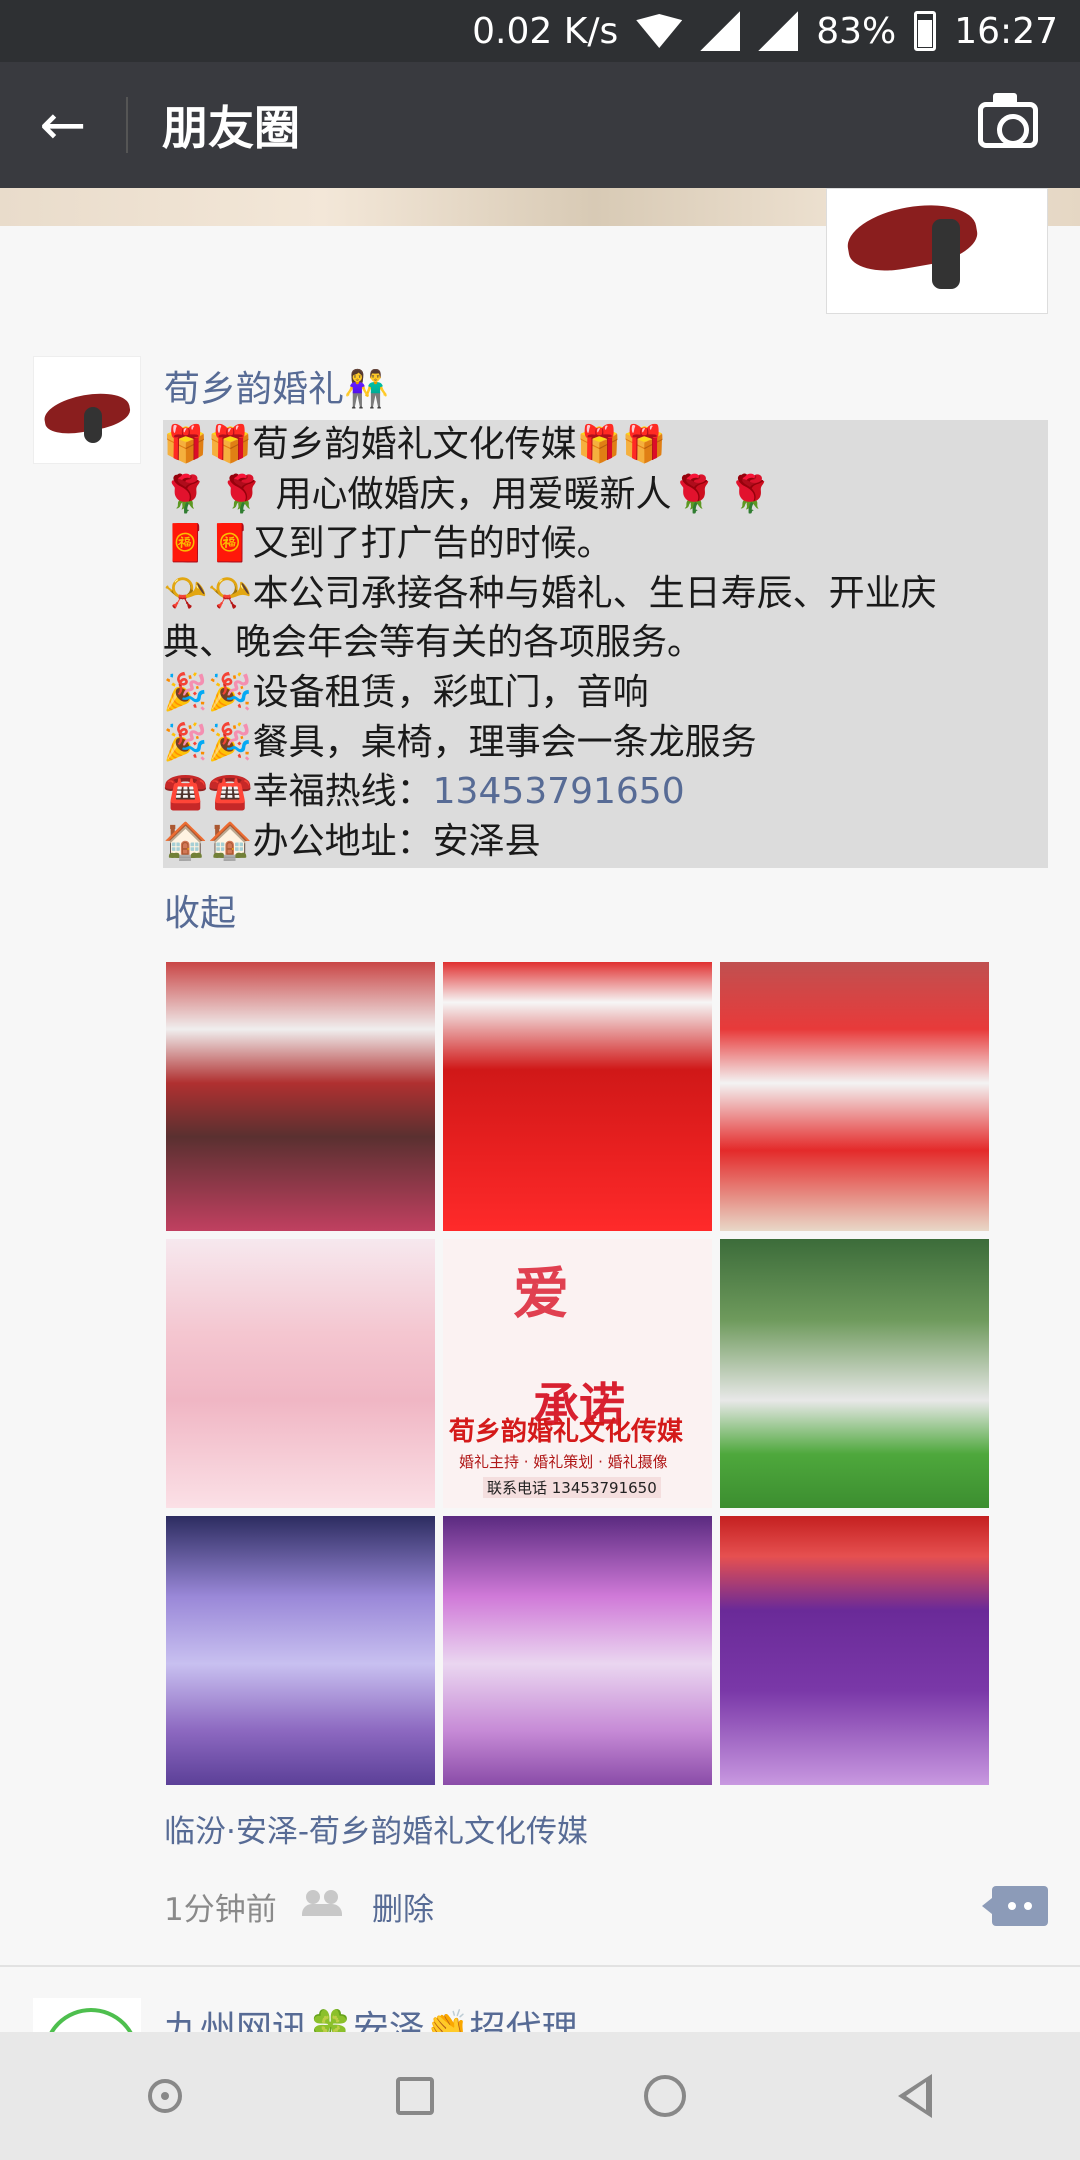  I want to click on phone-link: 13453791650, so click(559, 791).